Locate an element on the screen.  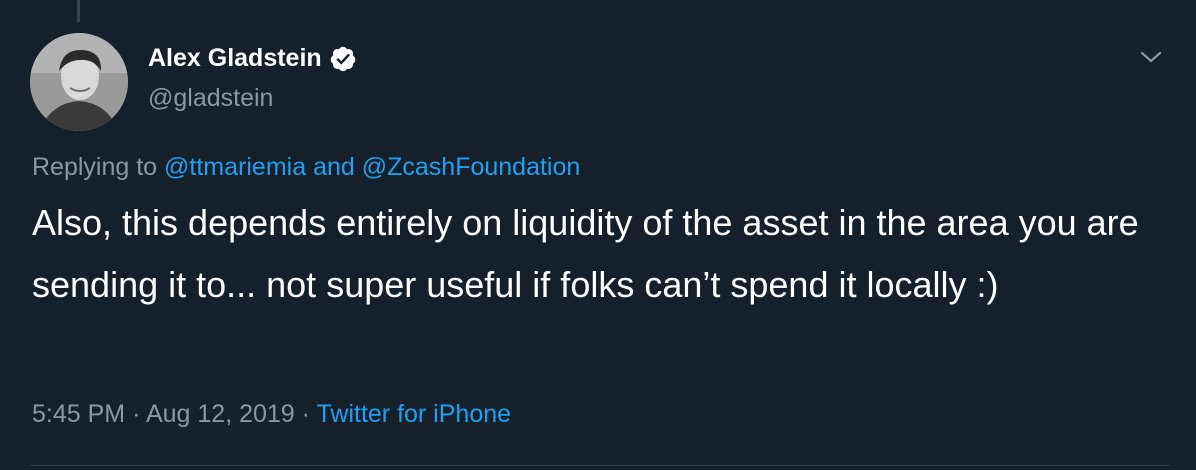
divider is located at coordinates (600, 465).